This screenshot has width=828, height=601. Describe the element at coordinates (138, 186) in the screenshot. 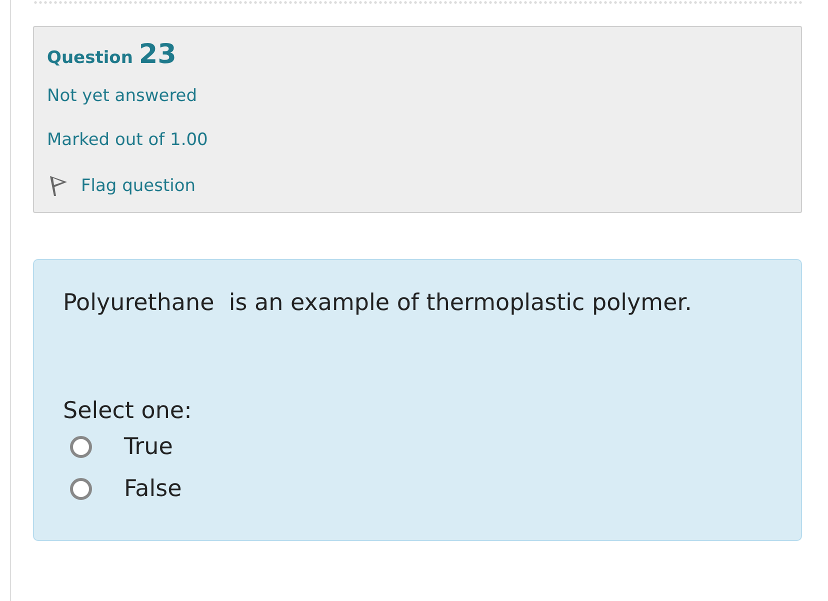

I see `flag-question-link: Flag question` at that location.